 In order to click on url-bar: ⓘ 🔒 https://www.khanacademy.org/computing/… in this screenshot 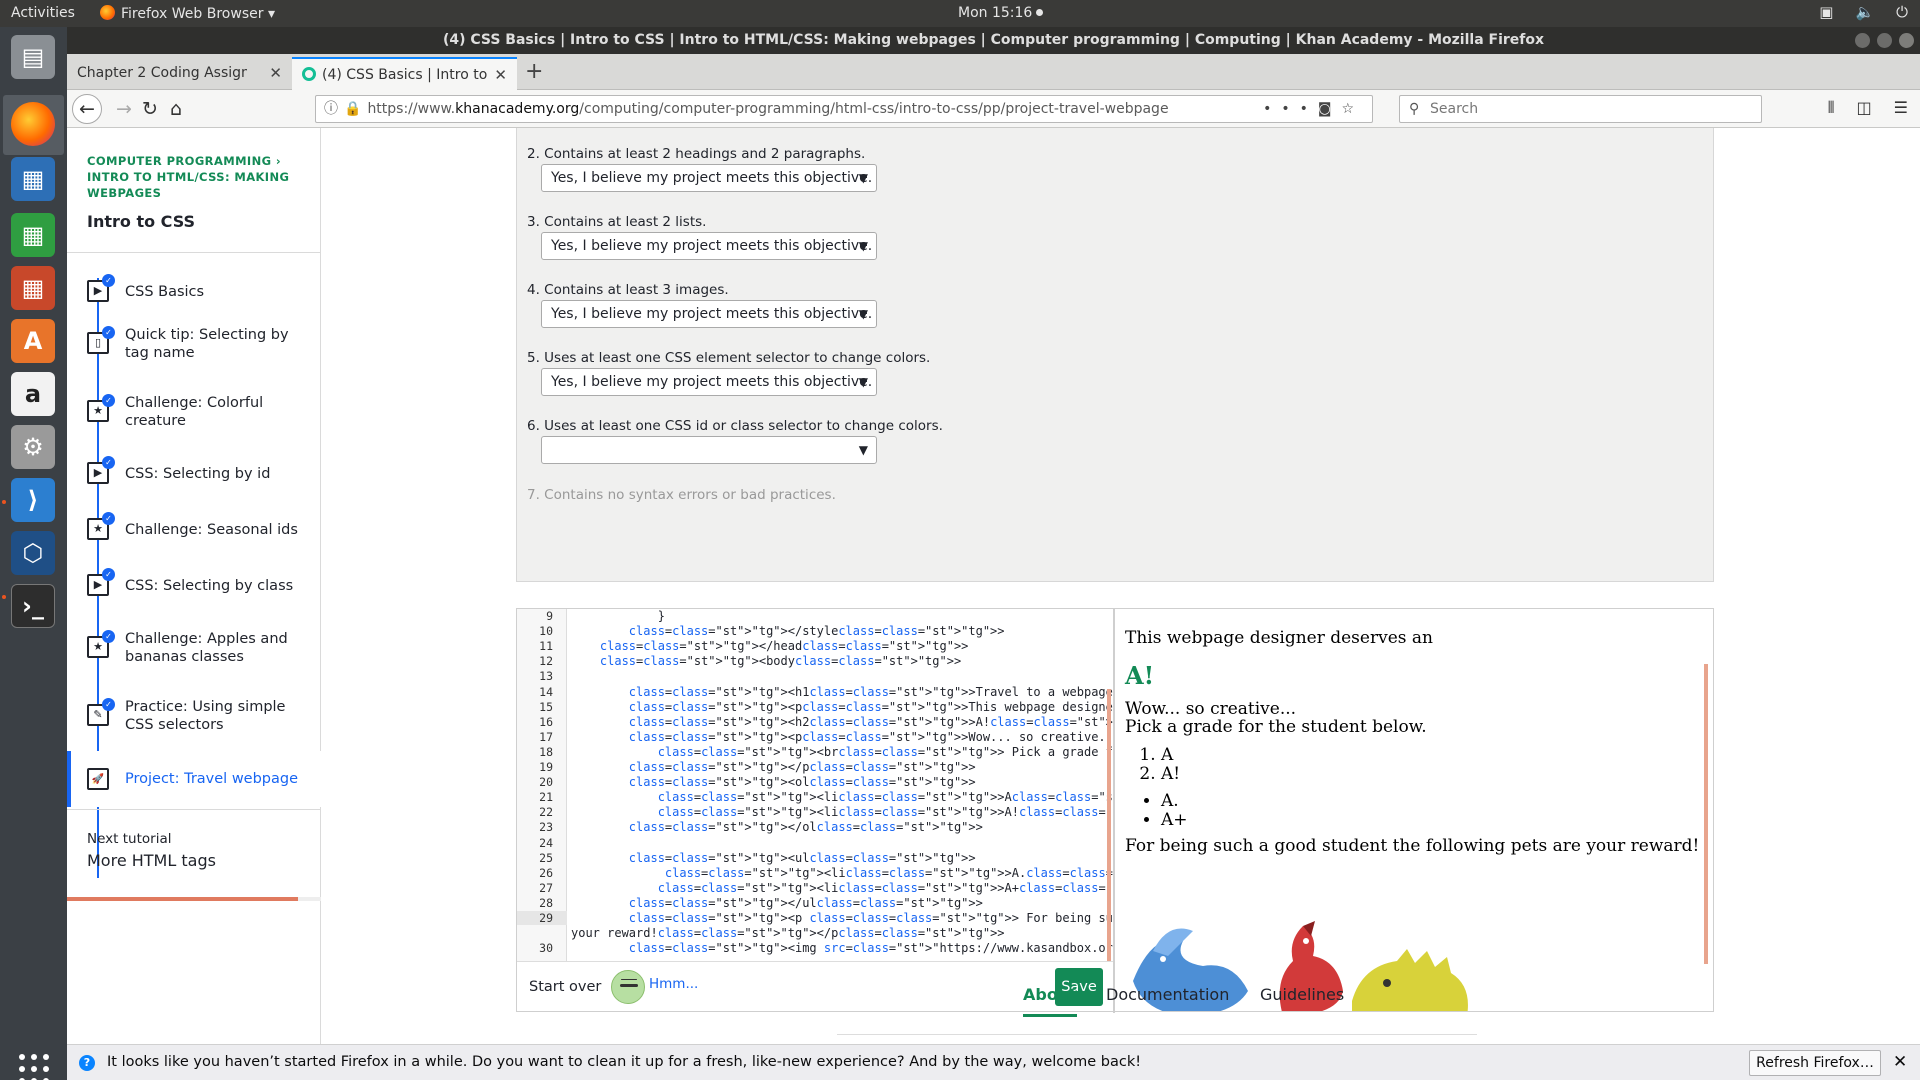, I will do `click(844, 109)`.